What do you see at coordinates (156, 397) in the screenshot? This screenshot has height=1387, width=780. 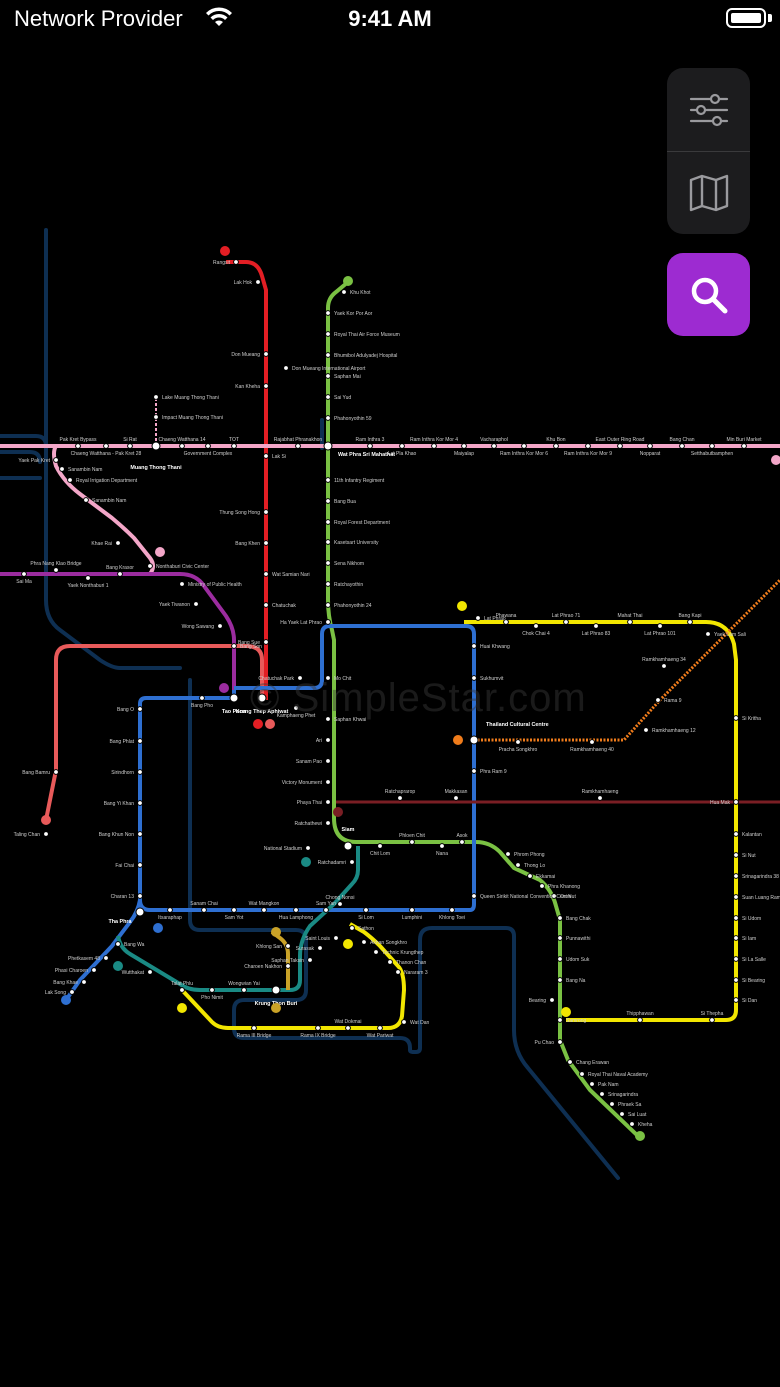 I see `station-lake-muang-thong-thani` at bounding box center [156, 397].